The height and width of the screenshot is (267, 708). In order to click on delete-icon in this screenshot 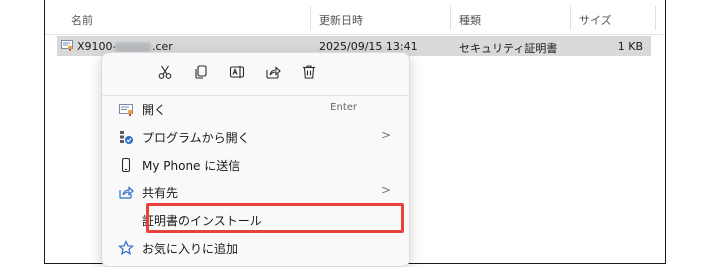, I will do `click(309, 74)`.